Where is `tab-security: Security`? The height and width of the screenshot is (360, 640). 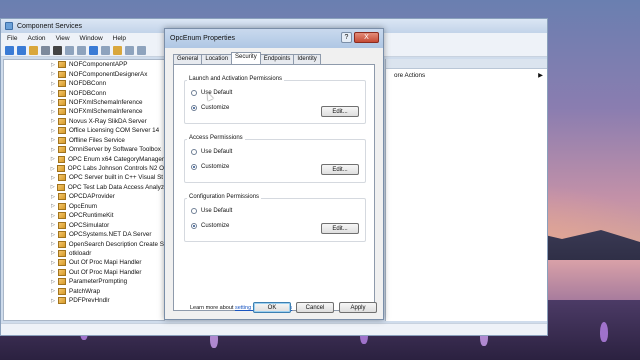 tab-security: Security is located at coordinates (246, 58).